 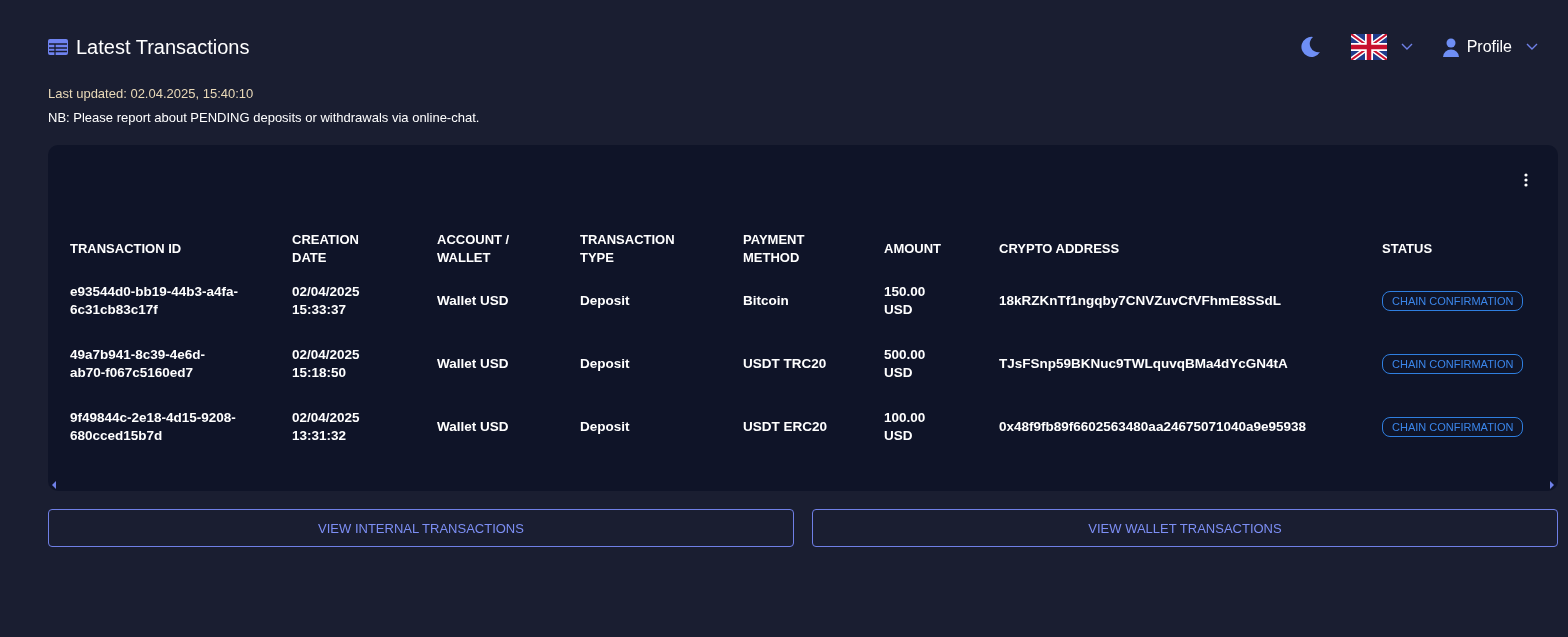 I want to click on column-header: CREATION DATE, so click(x=326, y=249).